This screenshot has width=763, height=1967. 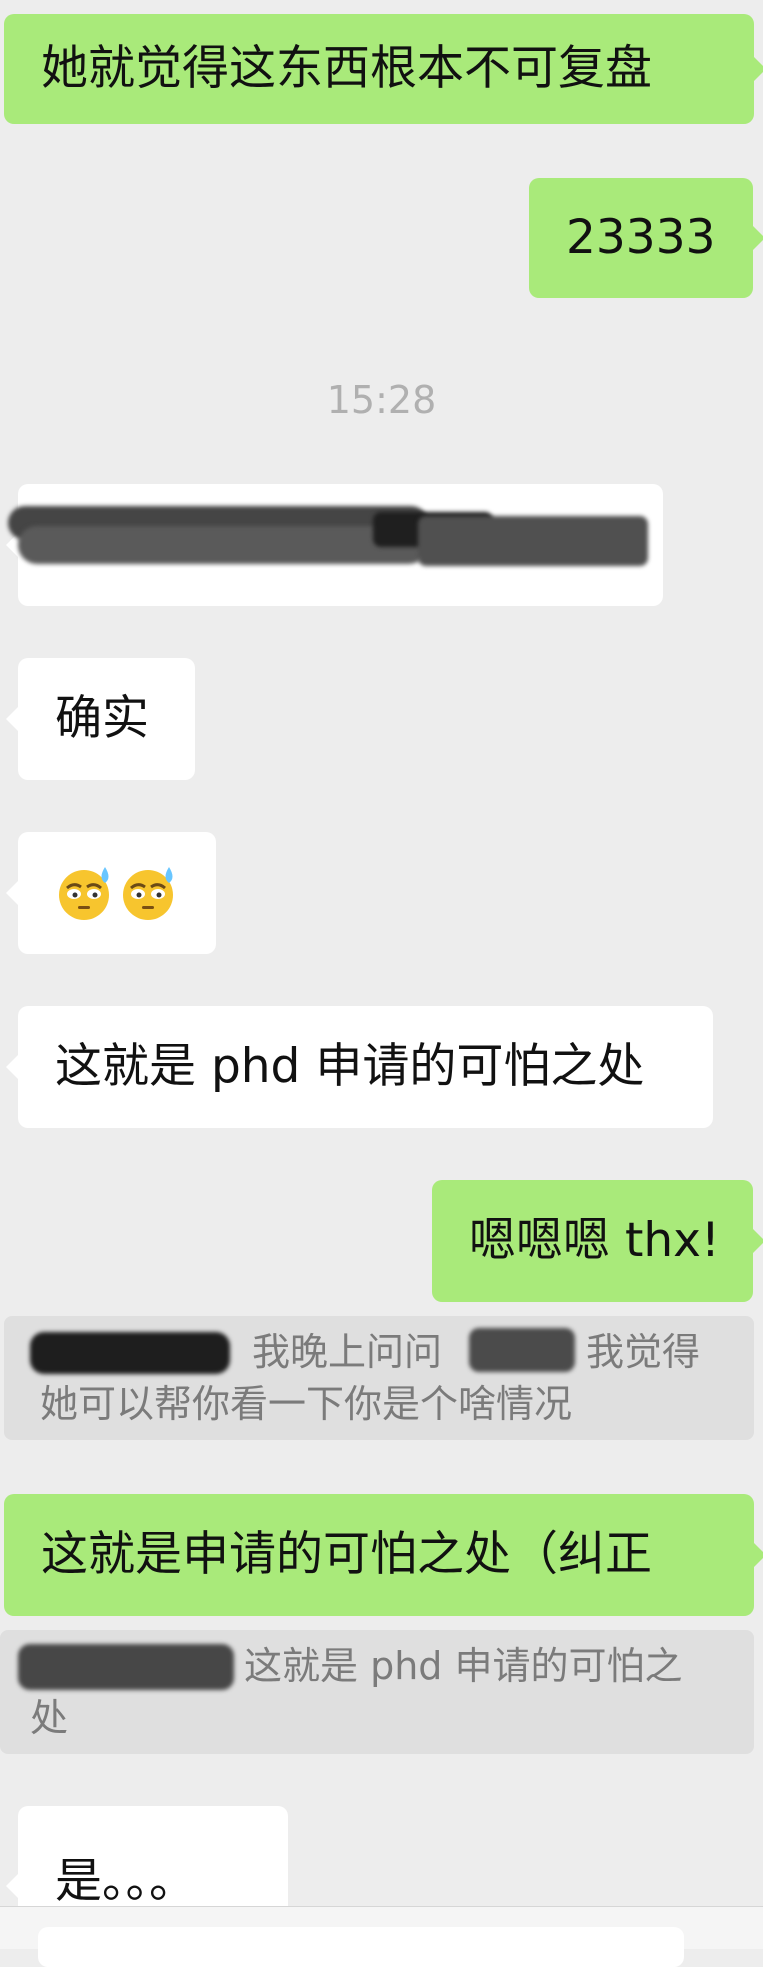 I want to click on message-bubble-emoji, so click(x=111, y=893).